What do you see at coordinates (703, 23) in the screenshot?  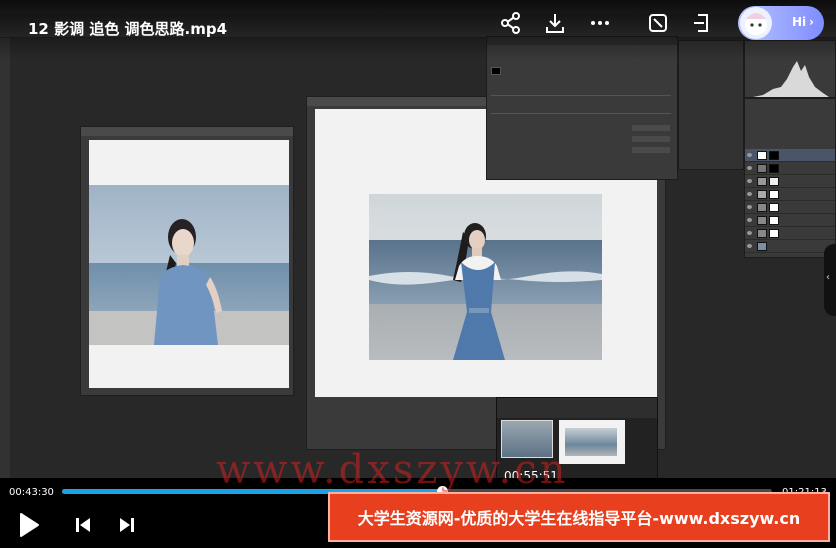 I see `exit-icon` at bounding box center [703, 23].